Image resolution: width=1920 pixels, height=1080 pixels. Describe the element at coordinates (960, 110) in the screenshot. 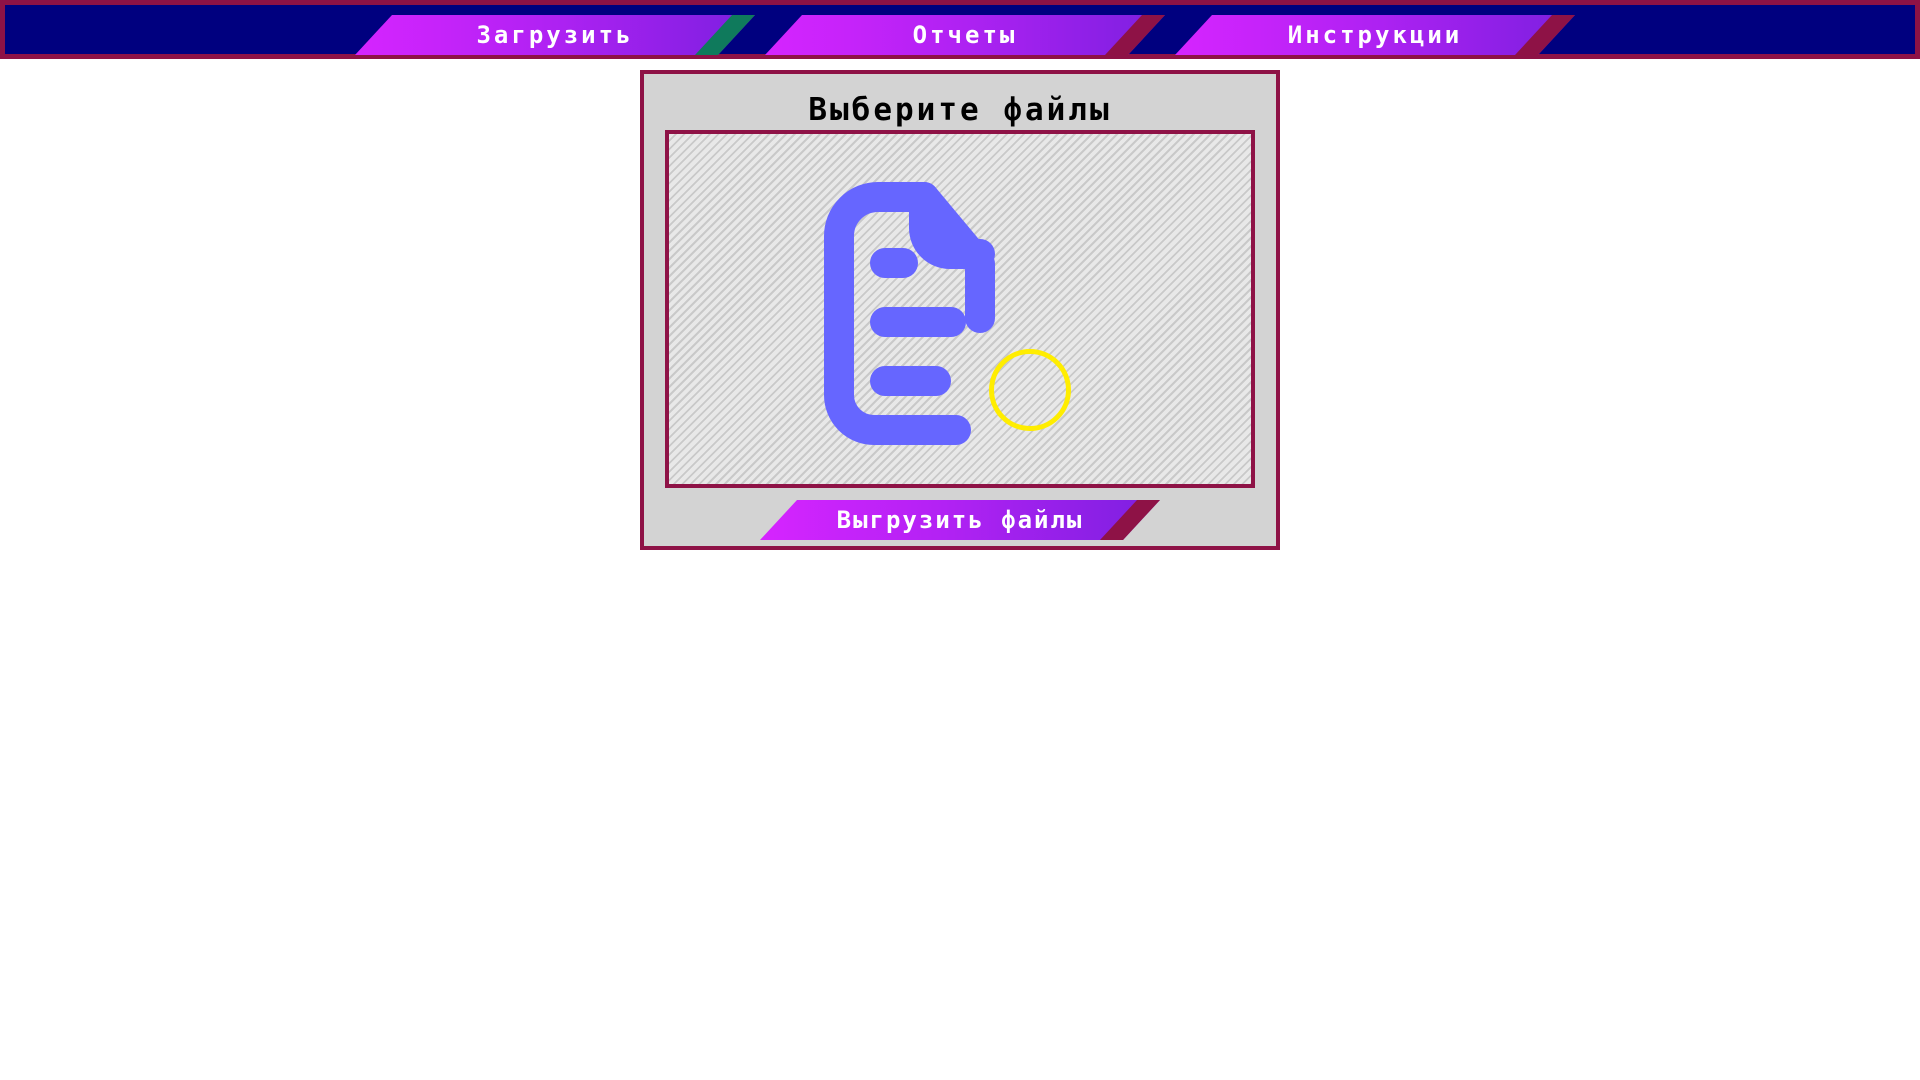

I see `upload-panel-title: Выберите файлы` at that location.